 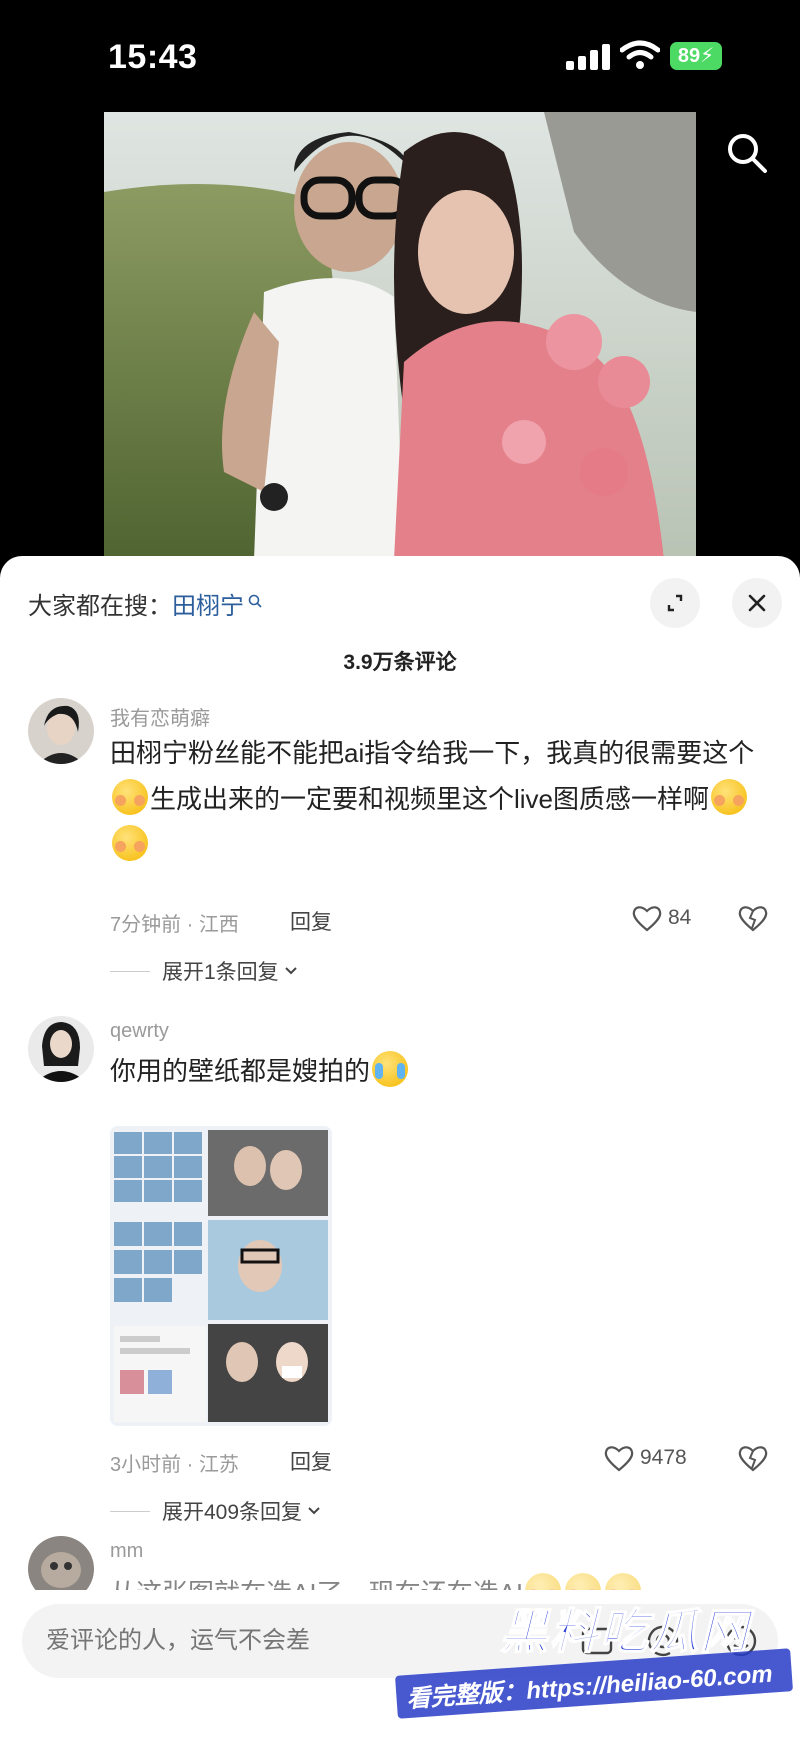 I want to click on comment-image, so click(x=221, y=1276).